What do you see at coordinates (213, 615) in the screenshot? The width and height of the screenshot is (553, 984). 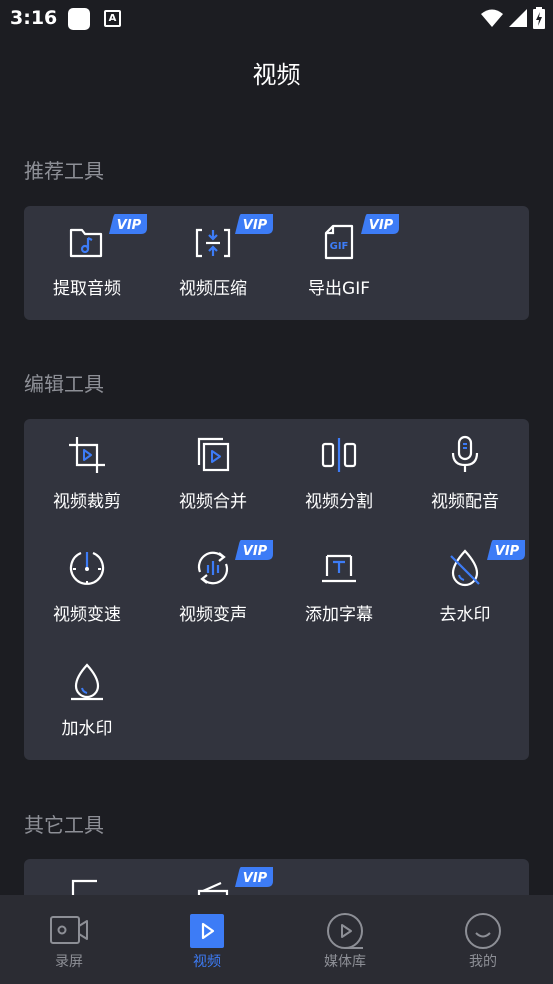 I see `tool-label: 视频变声` at bounding box center [213, 615].